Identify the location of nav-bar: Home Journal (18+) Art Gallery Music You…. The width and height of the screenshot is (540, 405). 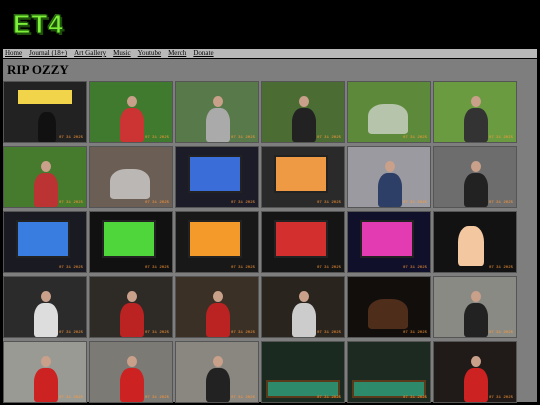
(270, 53).